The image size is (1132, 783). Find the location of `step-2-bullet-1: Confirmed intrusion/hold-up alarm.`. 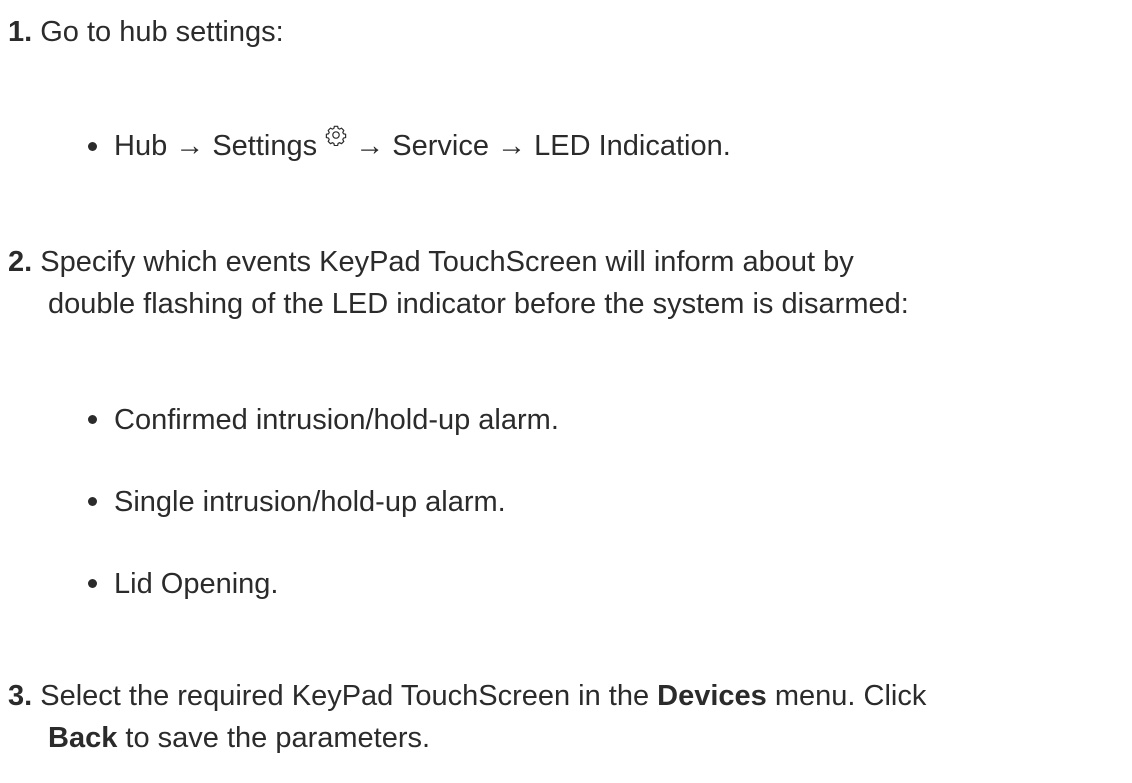

step-2-bullet-1: Confirmed intrusion/hold-up alarm. is located at coordinates (336, 420).